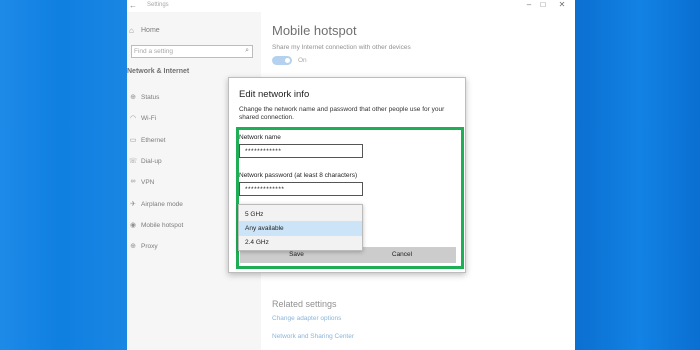 This screenshot has height=350, width=700. I want to click on cancel-button: Cancel, so click(402, 255).